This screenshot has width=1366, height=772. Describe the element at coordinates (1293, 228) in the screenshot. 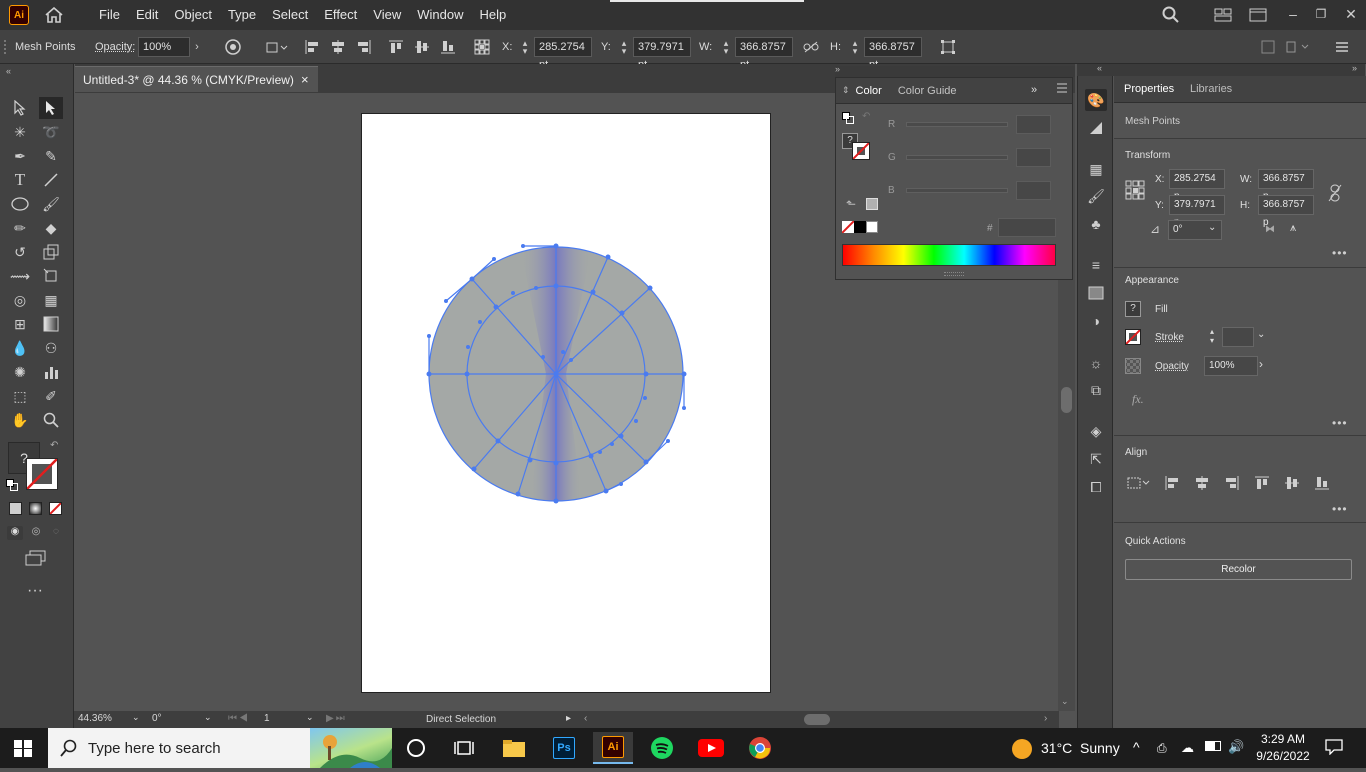

I see `flip-vertical-icon: ⩚` at that location.